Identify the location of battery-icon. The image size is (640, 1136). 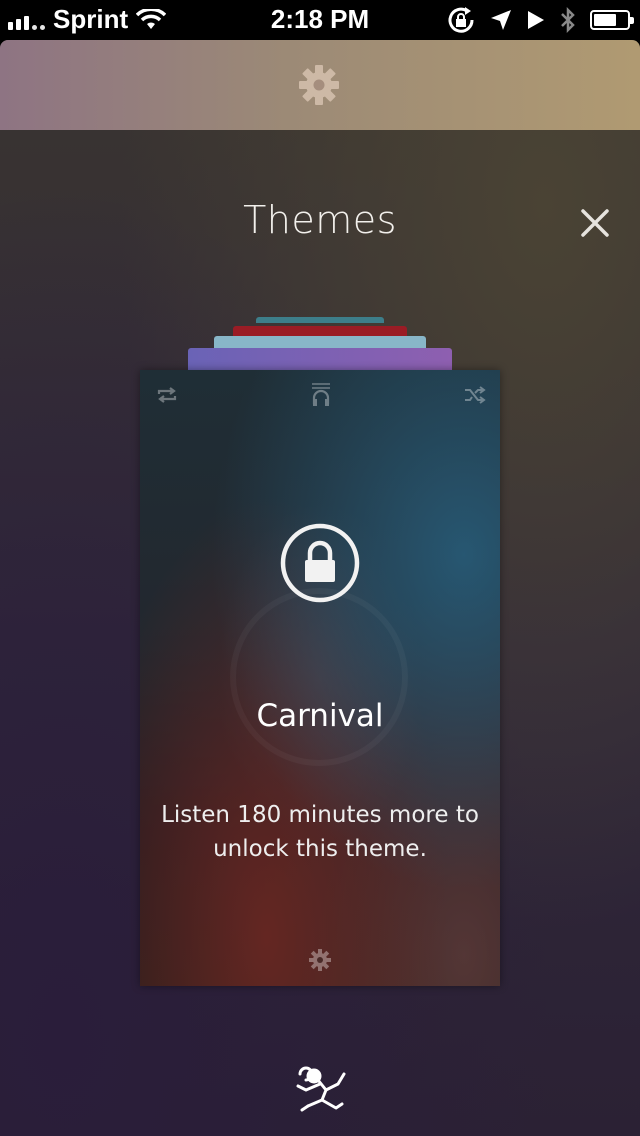
(612, 20).